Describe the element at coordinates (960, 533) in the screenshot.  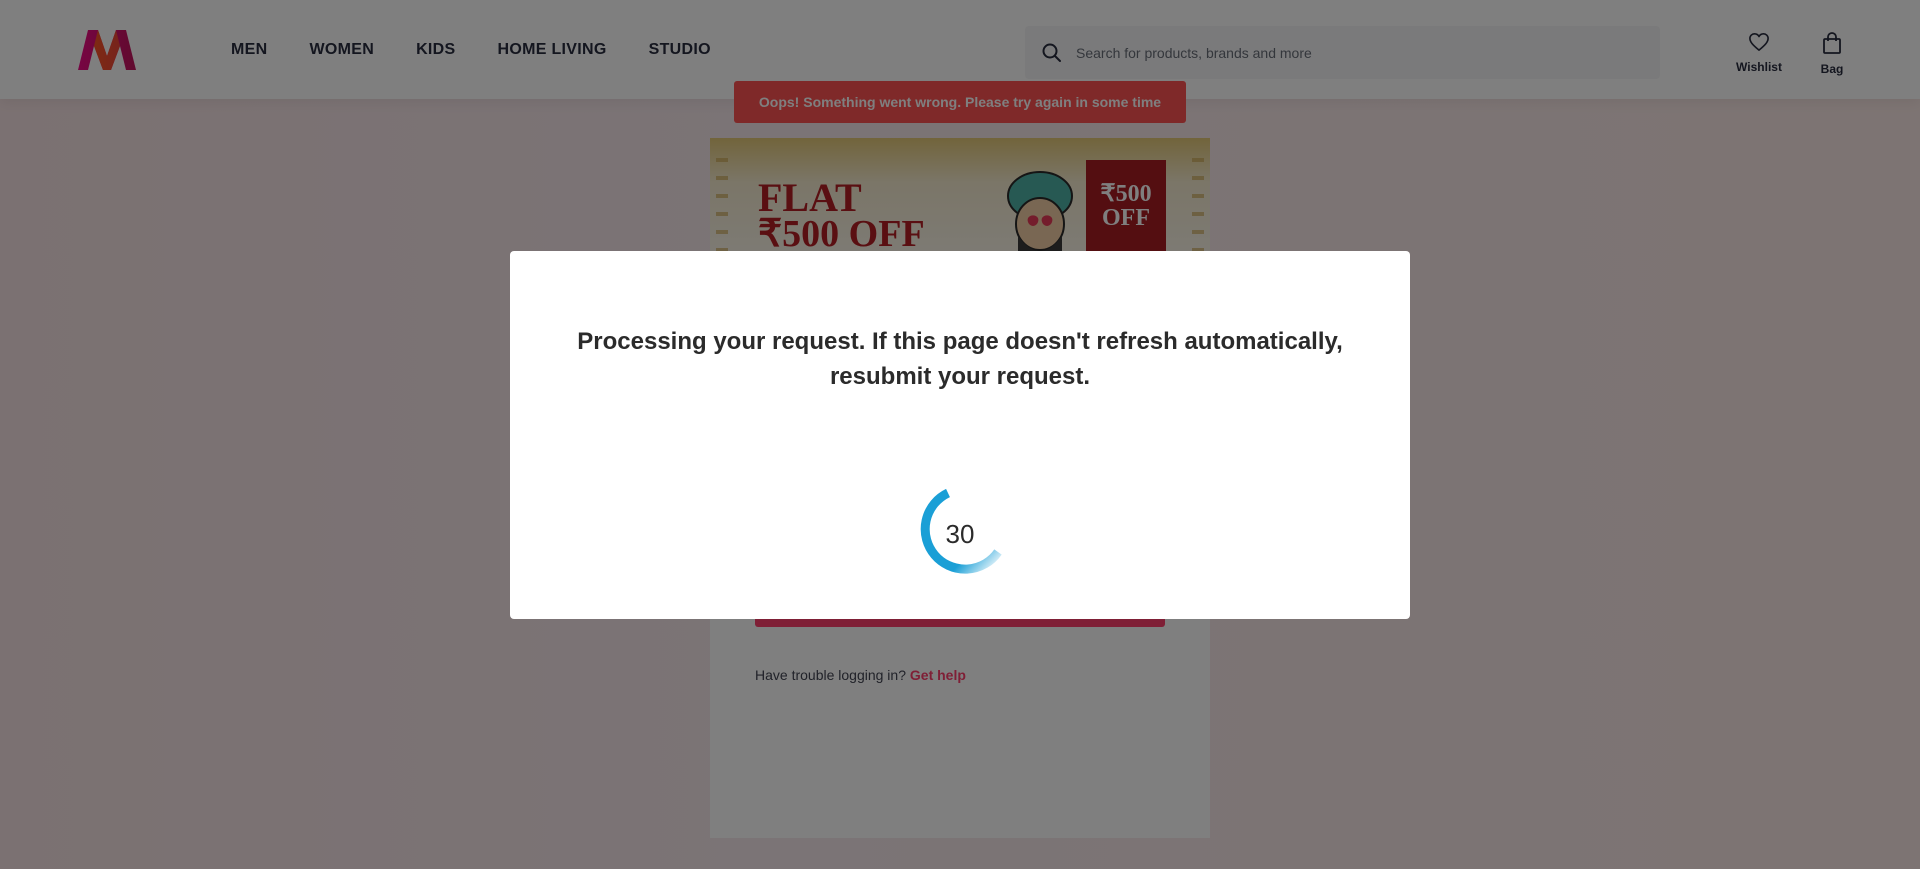
I see `countdown-number: 30` at that location.